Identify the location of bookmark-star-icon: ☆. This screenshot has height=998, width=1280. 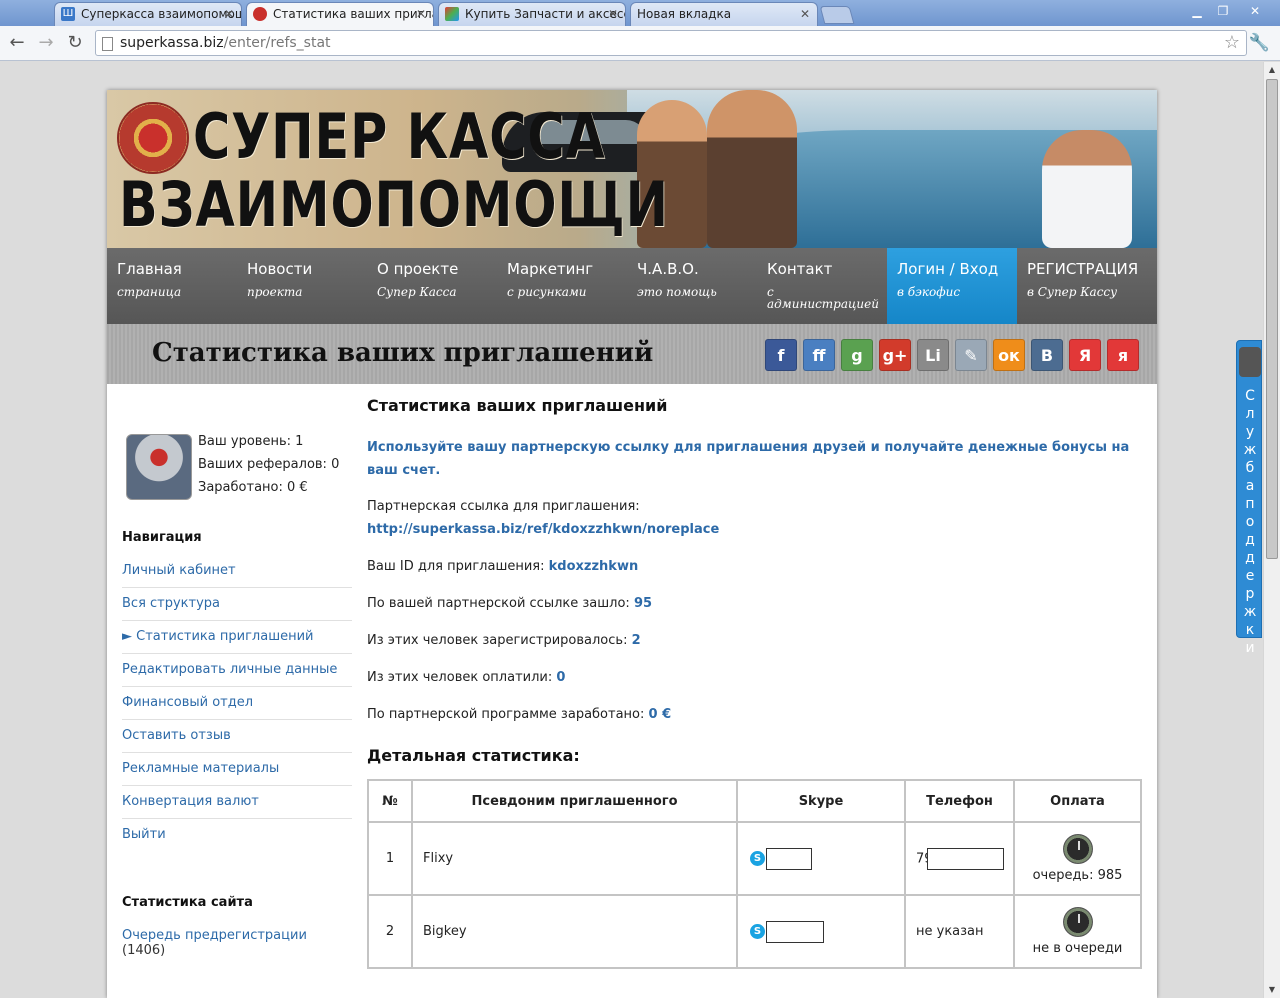
(1232, 42).